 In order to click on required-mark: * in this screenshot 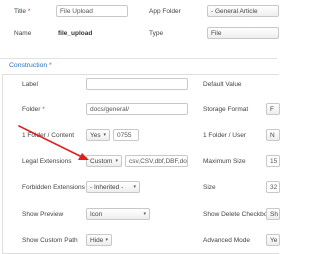, I will do `click(29, 11)`.